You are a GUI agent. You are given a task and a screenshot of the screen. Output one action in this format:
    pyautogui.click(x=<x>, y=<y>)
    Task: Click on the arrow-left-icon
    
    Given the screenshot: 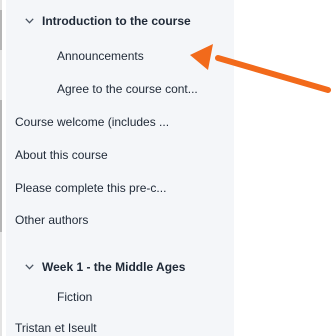 What is the action you would take?
    pyautogui.click(x=260, y=68)
    